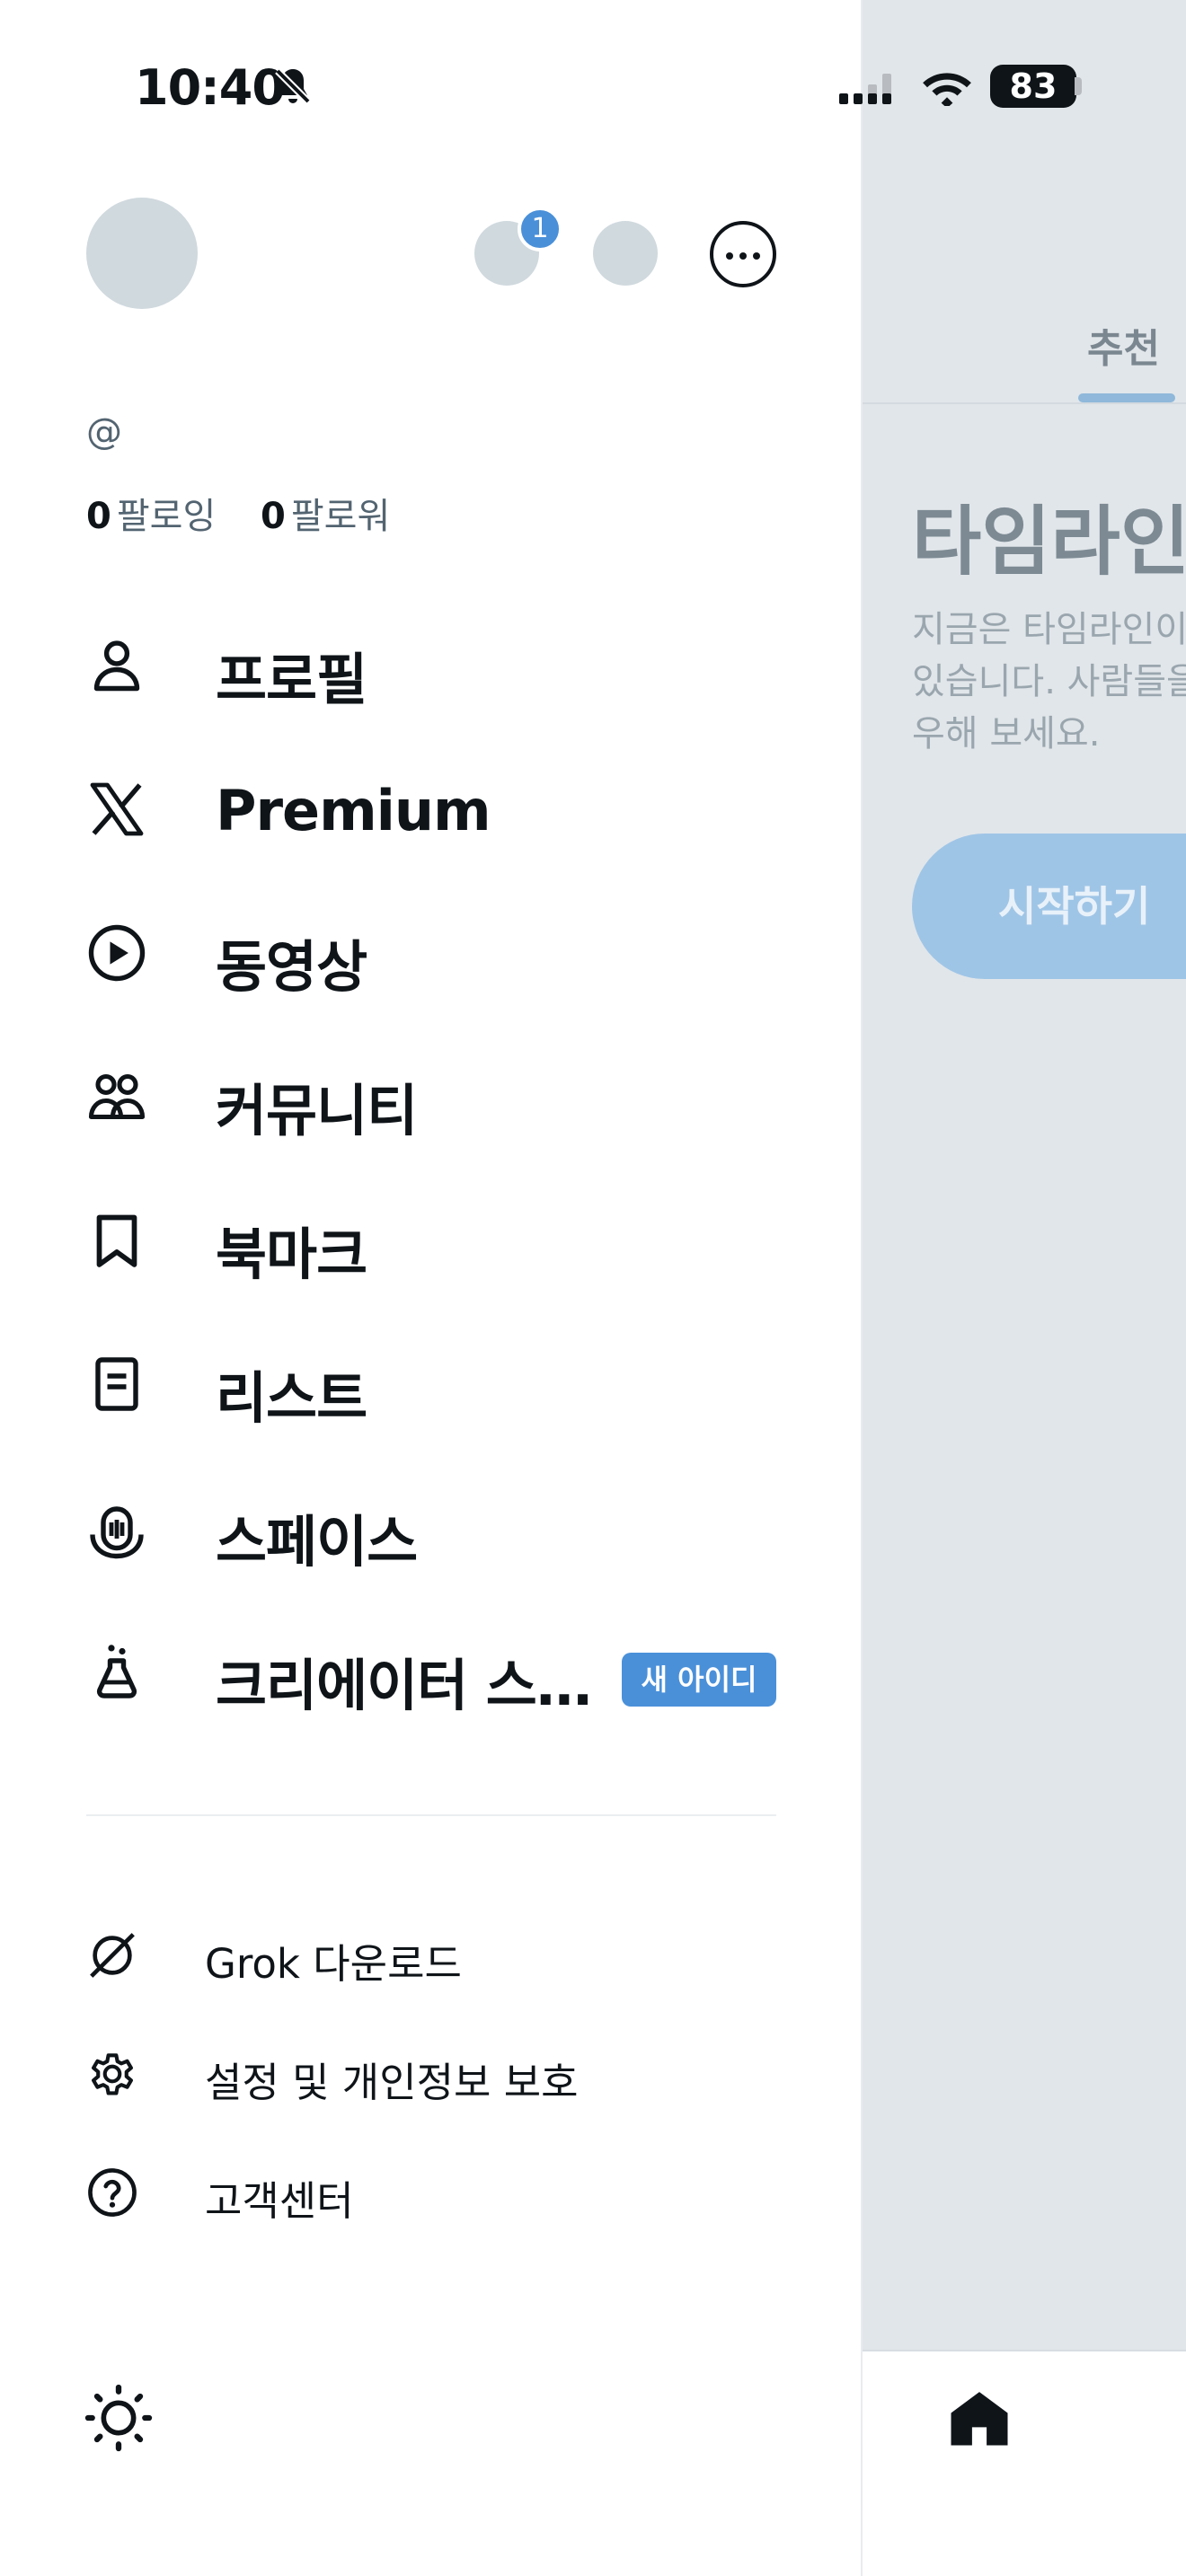  Describe the element at coordinates (1123, 345) in the screenshot. I see `tab-recommended: 추천` at that location.